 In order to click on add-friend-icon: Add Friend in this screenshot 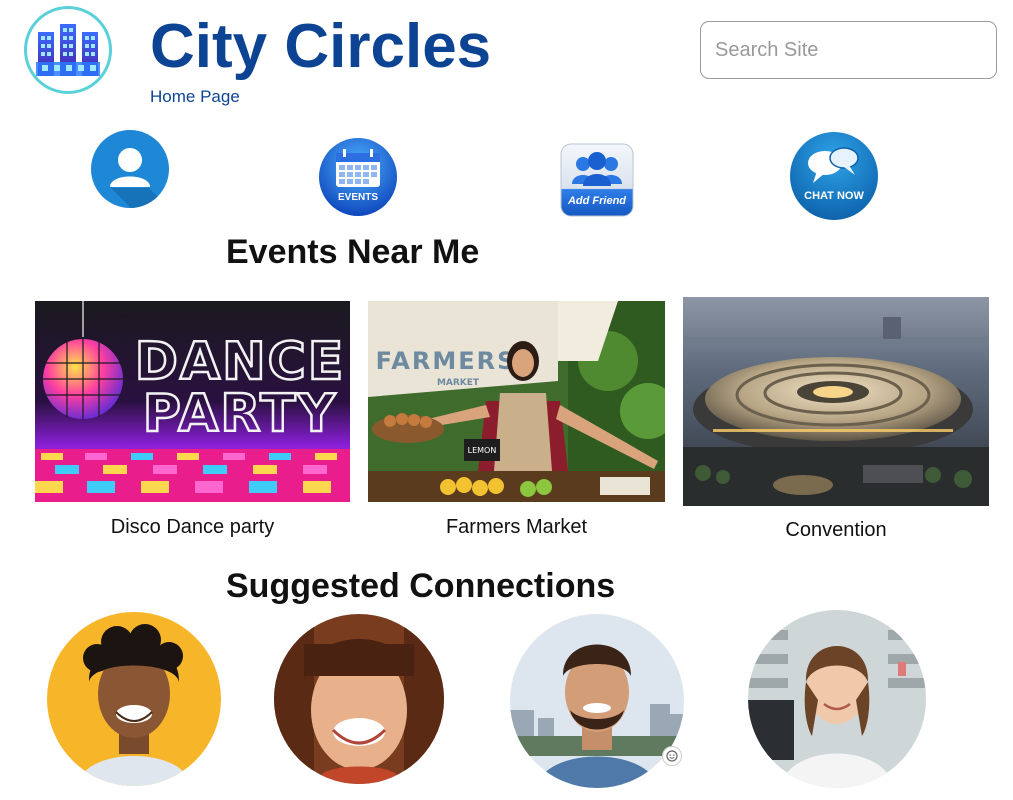, I will do `click(597, 180)`.